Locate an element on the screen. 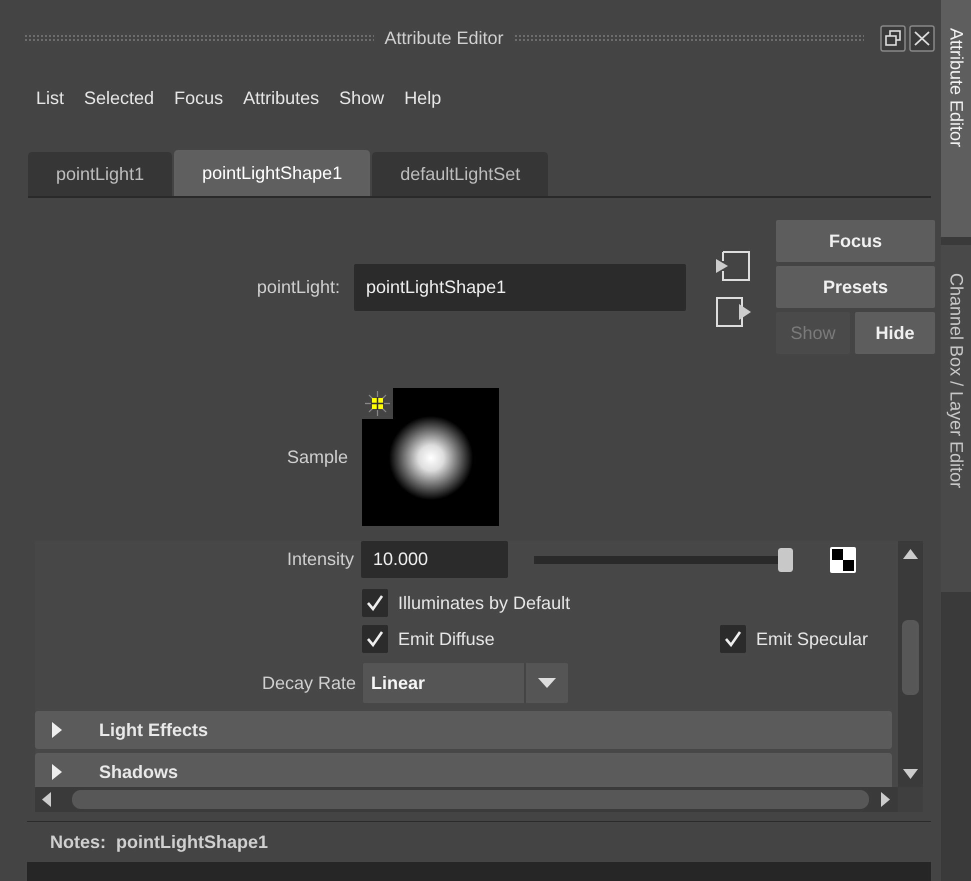  output-connection-icon is located at coordinates (733, 312).